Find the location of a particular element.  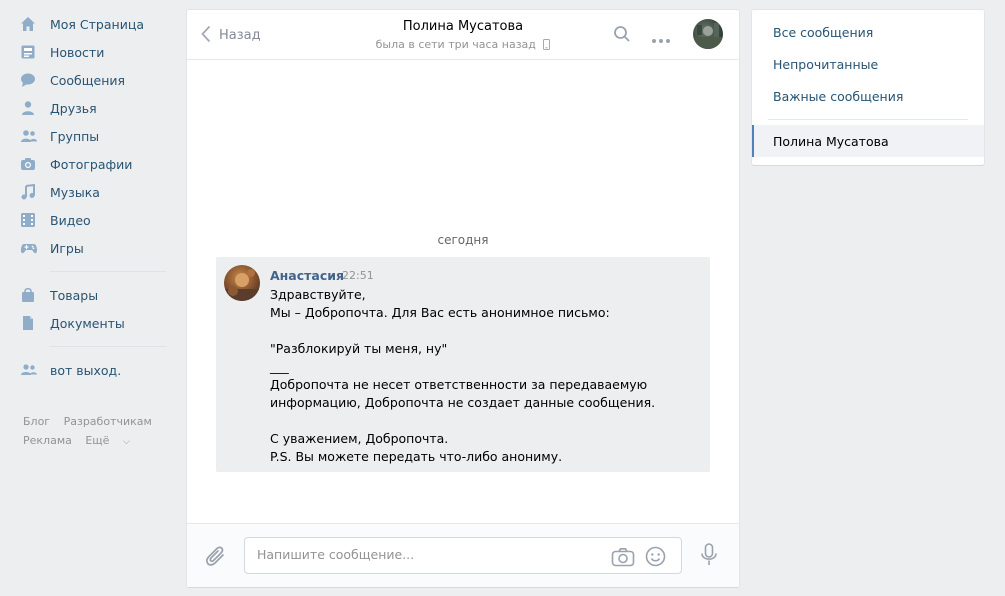

sidebar-item-label: Документы is located at coordinates (87, 323).